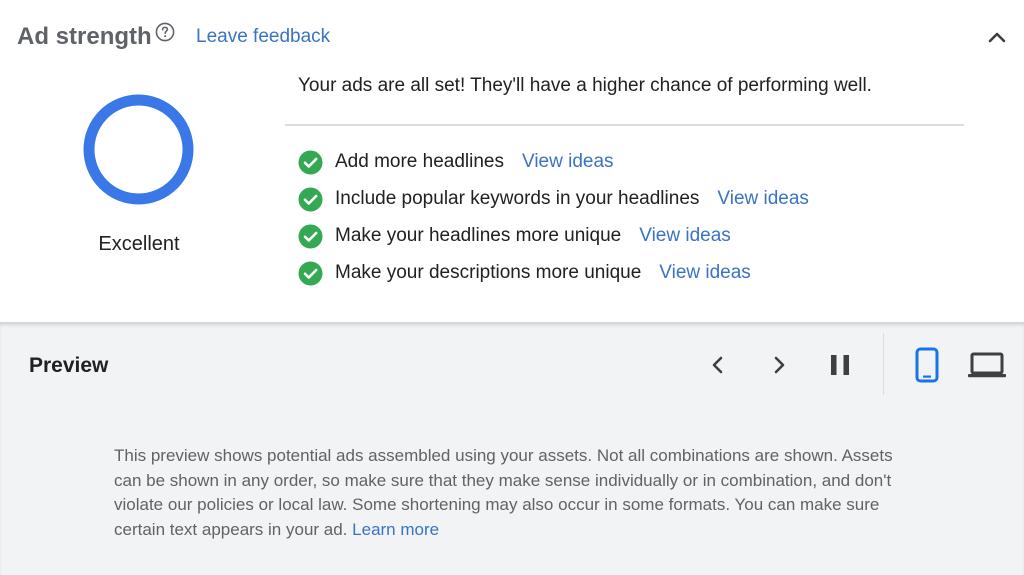 This screenshot has width=1024, height=575. I want to click on suggestion-item: Add more headlines View ideas, so click(553, 168).